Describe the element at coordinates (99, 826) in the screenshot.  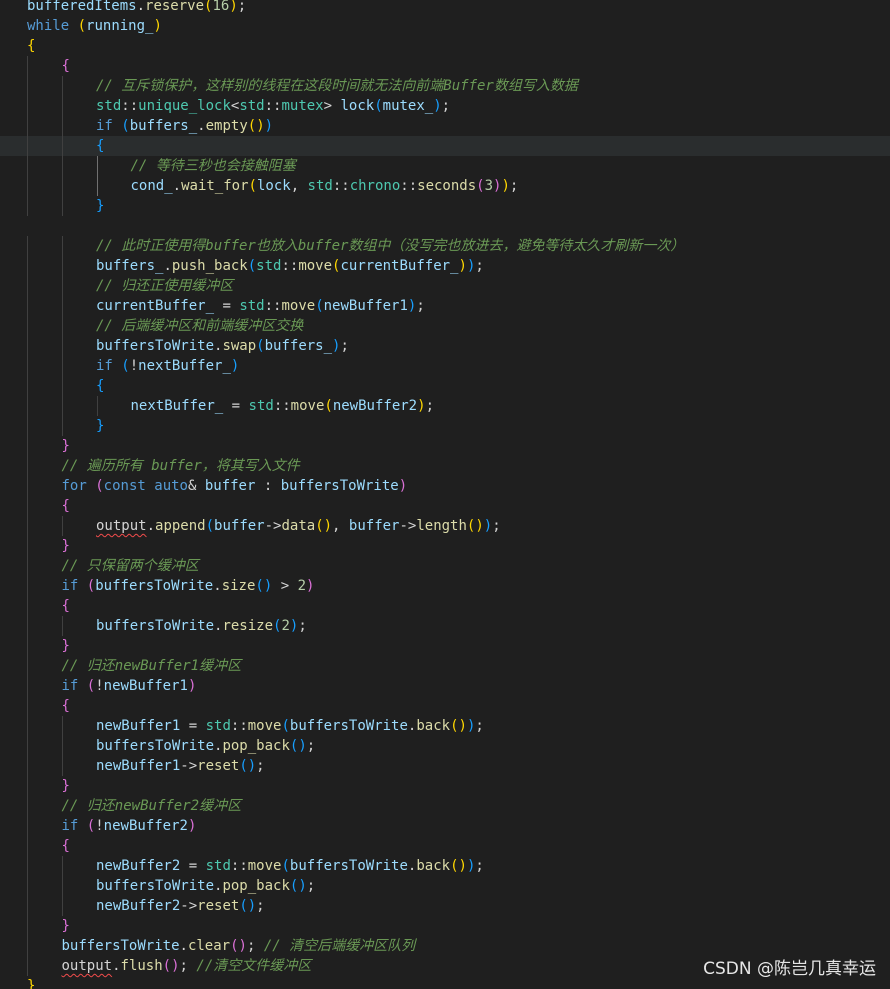
I see `code-token: !` at that location.